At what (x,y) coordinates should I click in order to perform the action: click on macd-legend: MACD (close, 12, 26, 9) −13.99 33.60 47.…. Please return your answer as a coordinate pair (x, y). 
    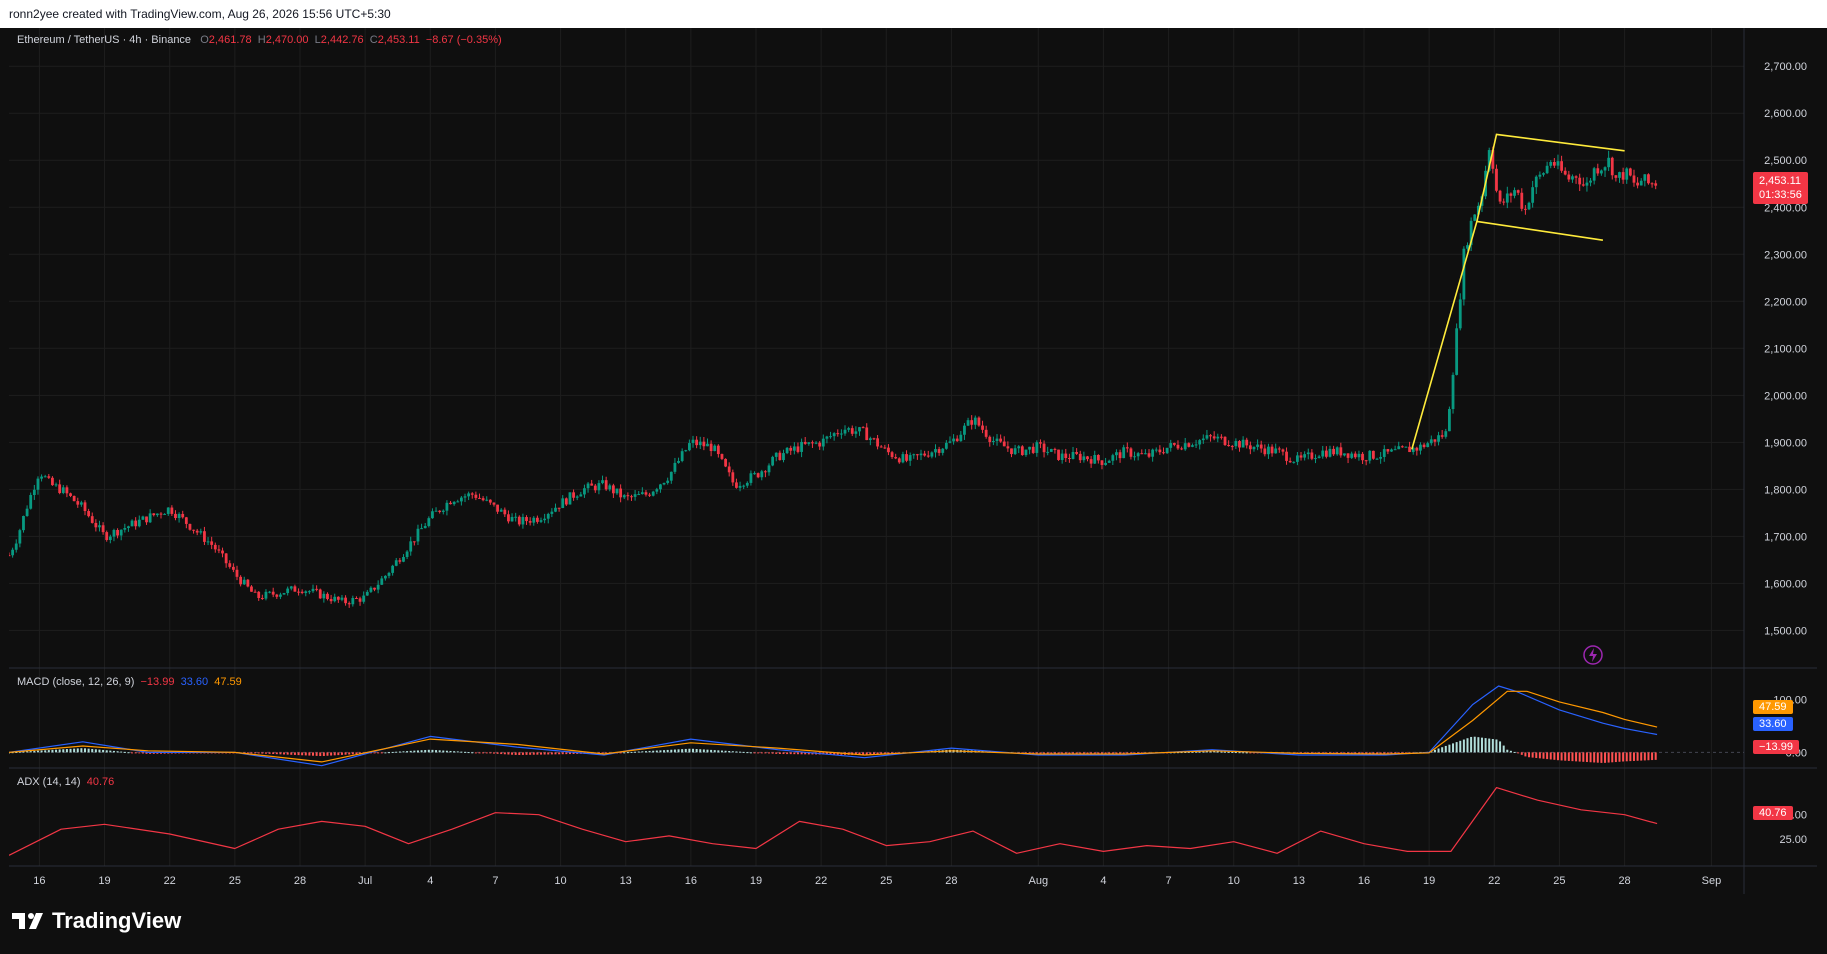
    Looking at the image, I should click on (129, 682).